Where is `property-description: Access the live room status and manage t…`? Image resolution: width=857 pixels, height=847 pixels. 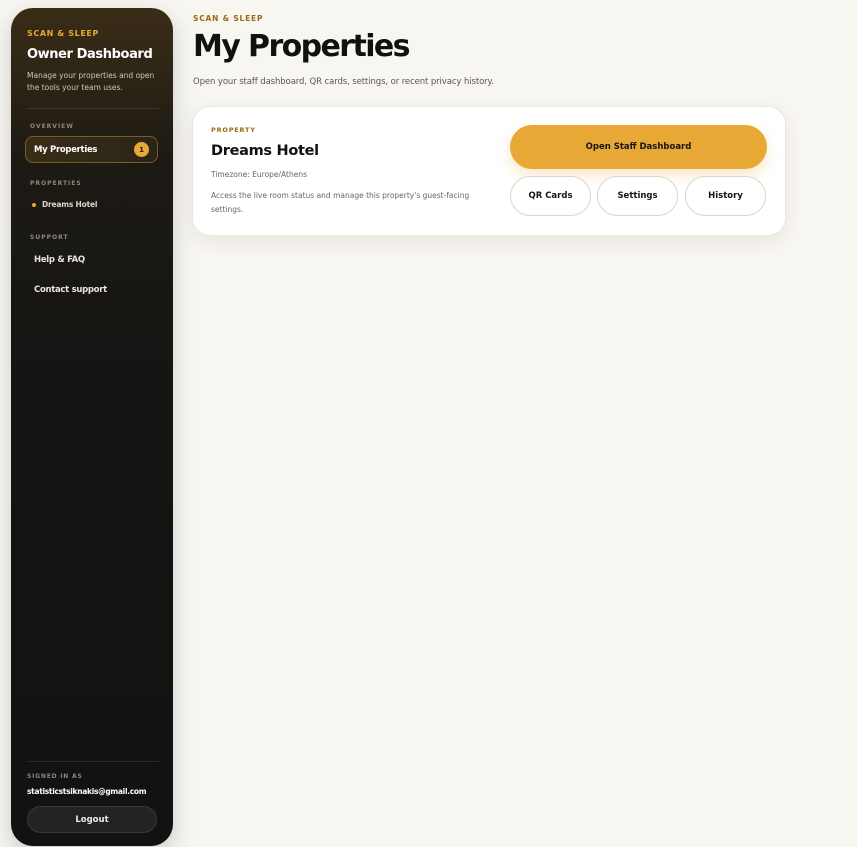 property-description: Access the live room status and manage t… is located at coordinates (340, 202).